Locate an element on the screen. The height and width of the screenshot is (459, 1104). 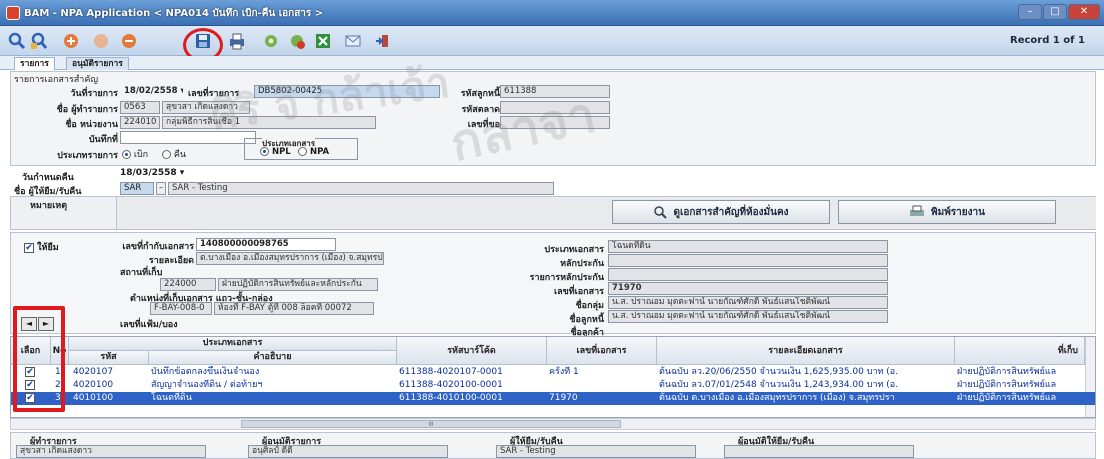
grid-hscroll: III is located at coordinates (553, 424).